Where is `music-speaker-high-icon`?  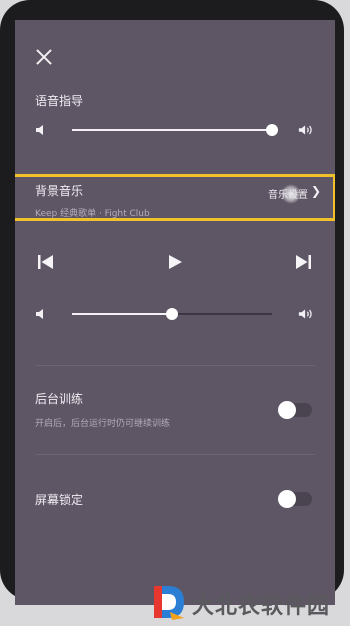
music-speaker-high-icon is located at coordinates (305, 314).